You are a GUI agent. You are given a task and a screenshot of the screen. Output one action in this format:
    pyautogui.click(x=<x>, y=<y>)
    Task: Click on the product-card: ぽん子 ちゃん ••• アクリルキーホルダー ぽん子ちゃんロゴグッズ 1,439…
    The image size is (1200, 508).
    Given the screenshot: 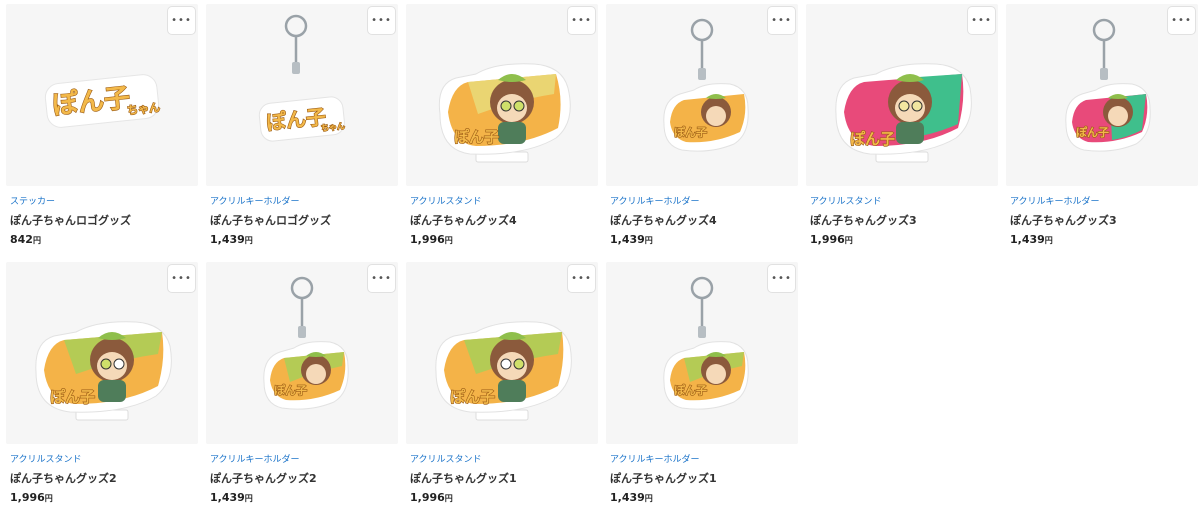 What is the action you would take?
    pyautogui.click(x=302, y=127)
    